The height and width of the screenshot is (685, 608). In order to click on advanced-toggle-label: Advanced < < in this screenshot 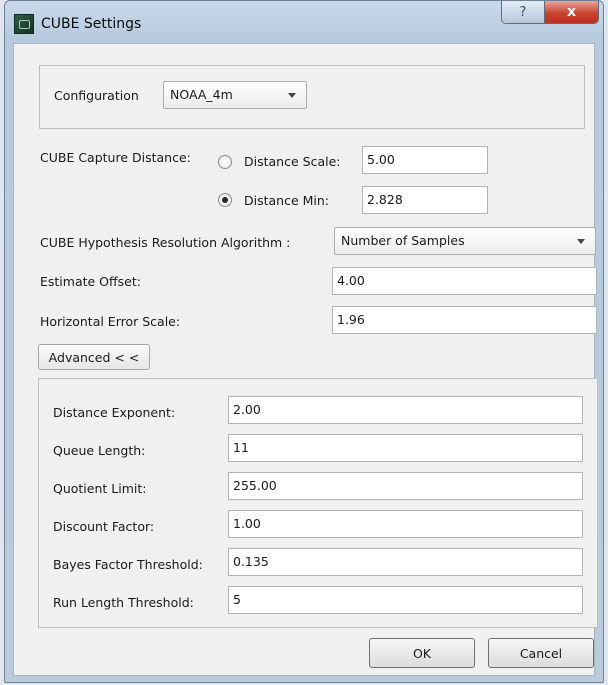, I will do `click(94, 357)`.